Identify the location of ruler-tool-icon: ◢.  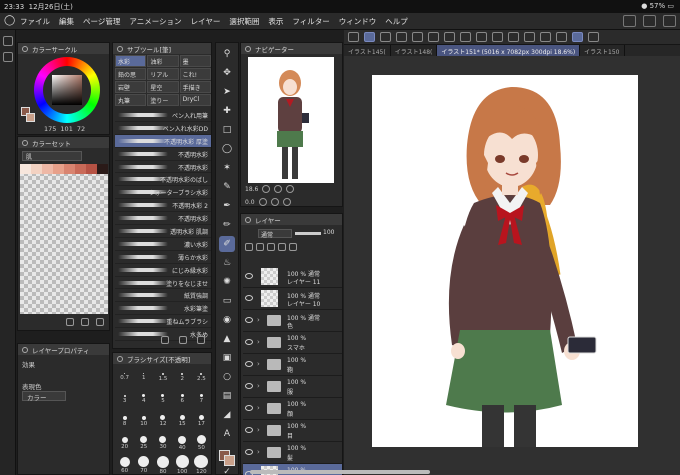
(227, 415).